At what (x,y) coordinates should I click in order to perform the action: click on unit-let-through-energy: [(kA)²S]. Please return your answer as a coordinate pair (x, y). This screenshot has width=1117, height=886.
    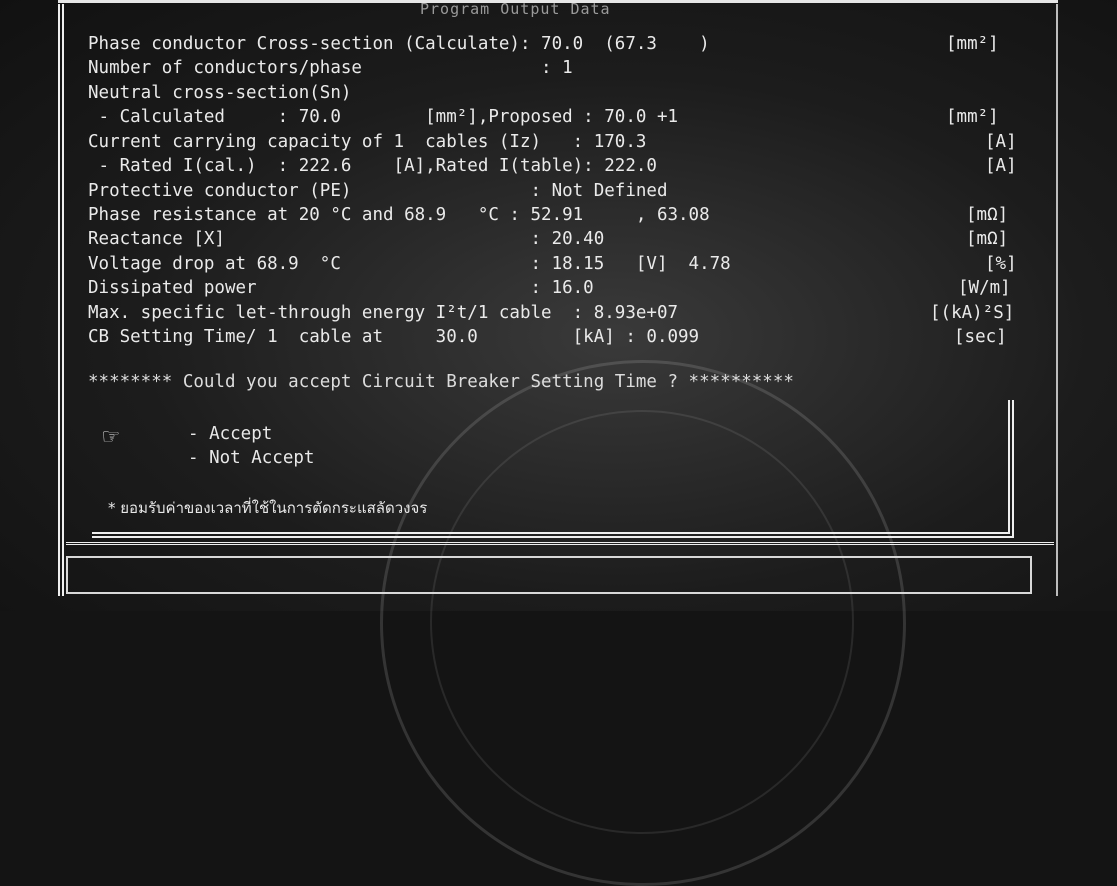
    Looking at the image, I should click on (972, 313).